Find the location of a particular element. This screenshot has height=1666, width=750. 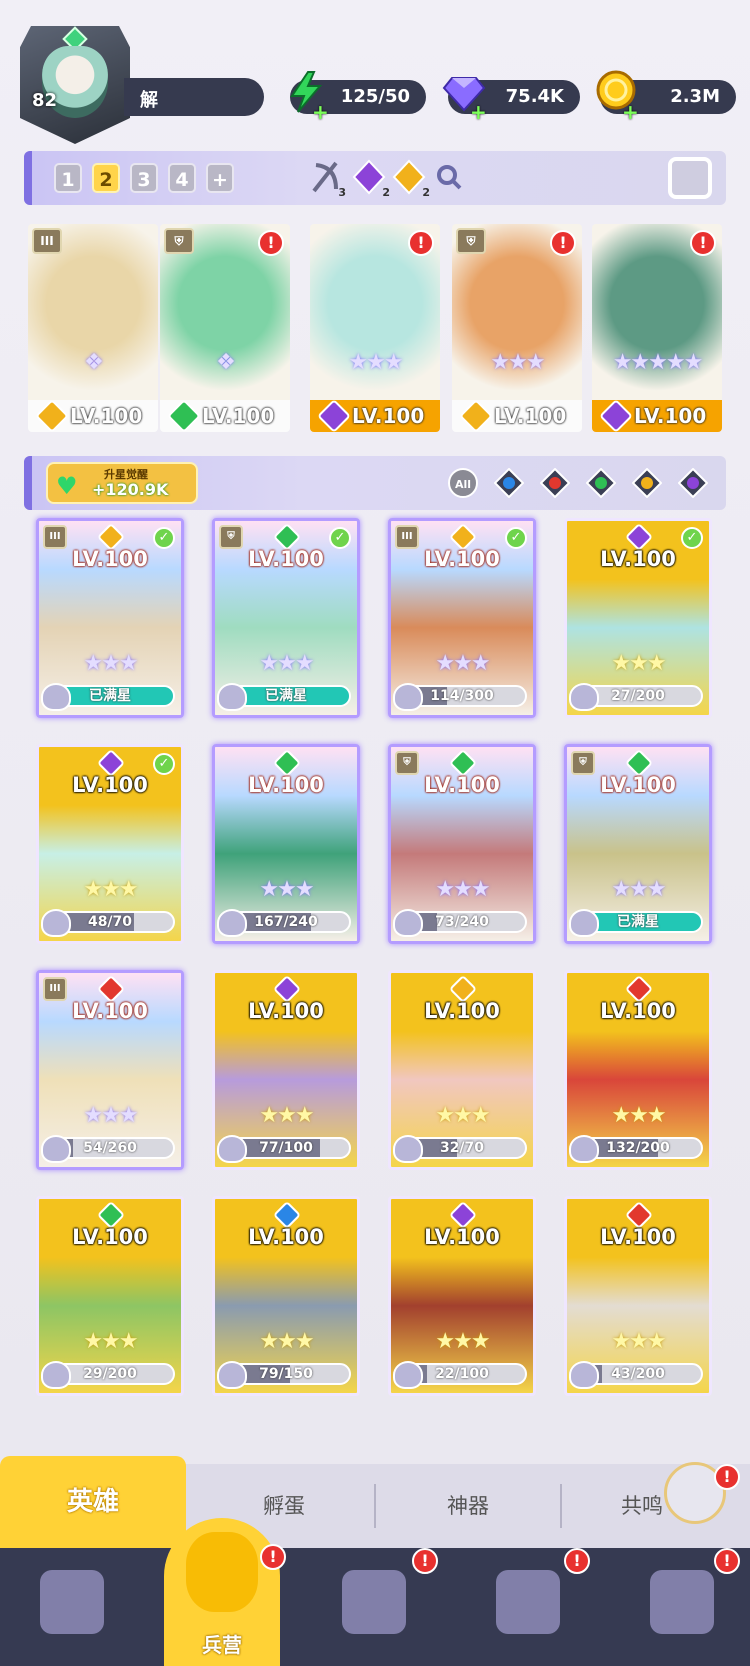

filter-water is located at coordinates (509, 483).